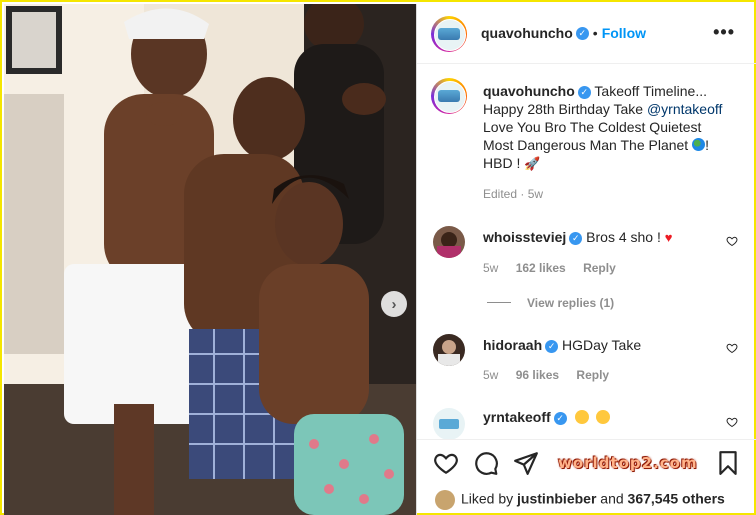 This screenshot has width=756, height=515. I want to click on action-bar: worldtop2.com, so click(586, 461).